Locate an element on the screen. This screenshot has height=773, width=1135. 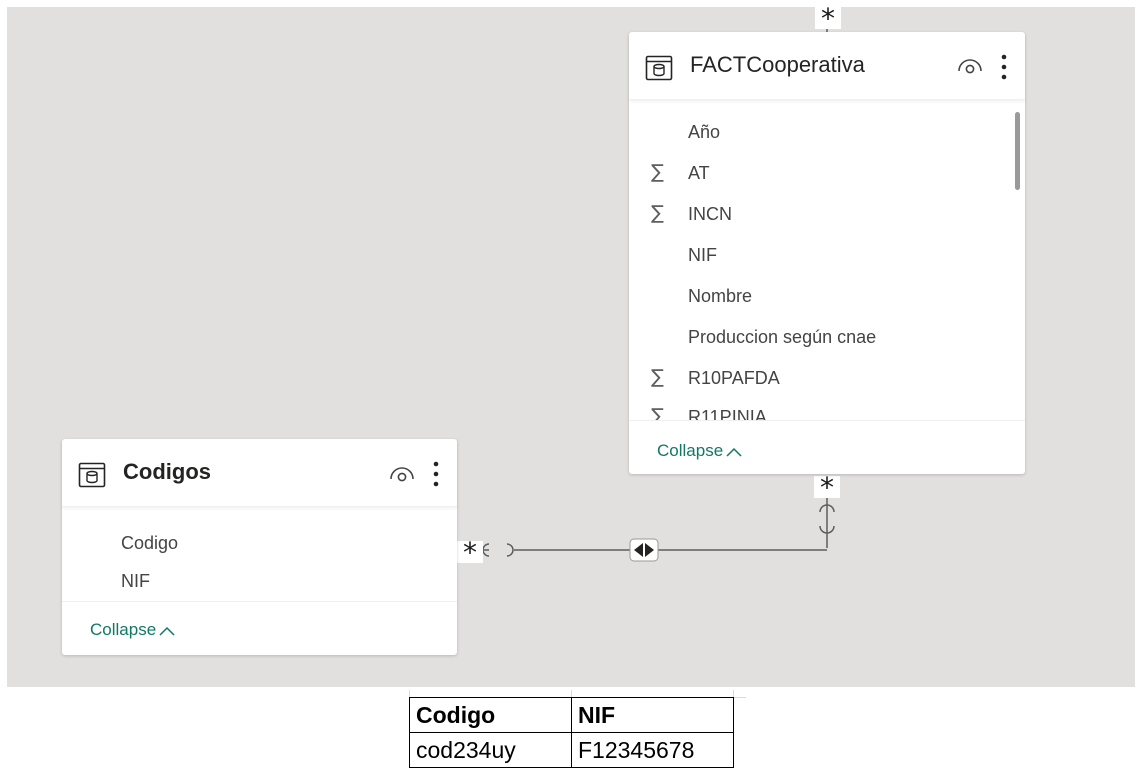
field-label: R10PAFDA is located at coordinates (734, 378).